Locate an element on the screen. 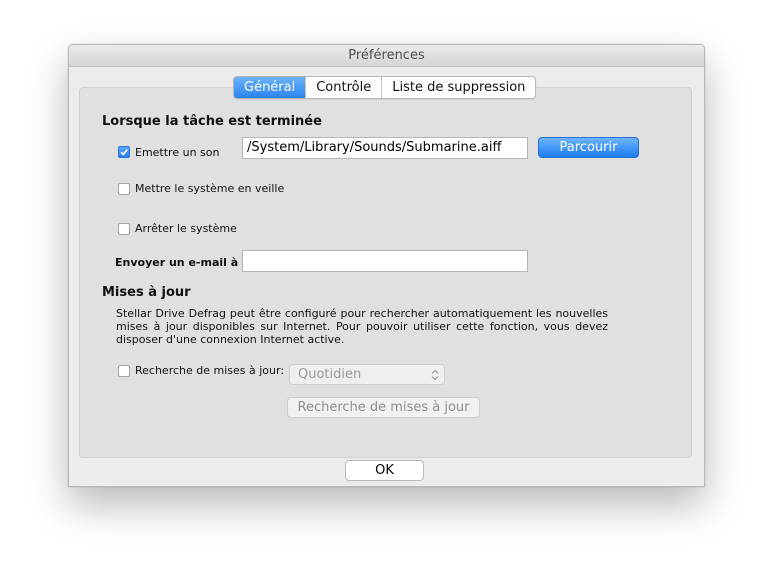 Image resolution: width=771 pixels, height=577 pixels. window-title: Préférences is located at coordinates (386, 56).